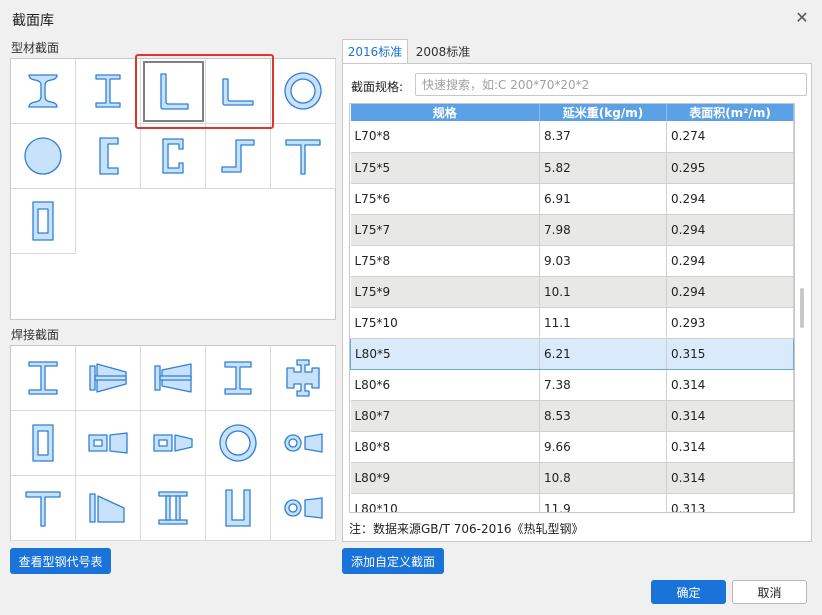  I want to click on rect-tube-icon, so click(43, 221).